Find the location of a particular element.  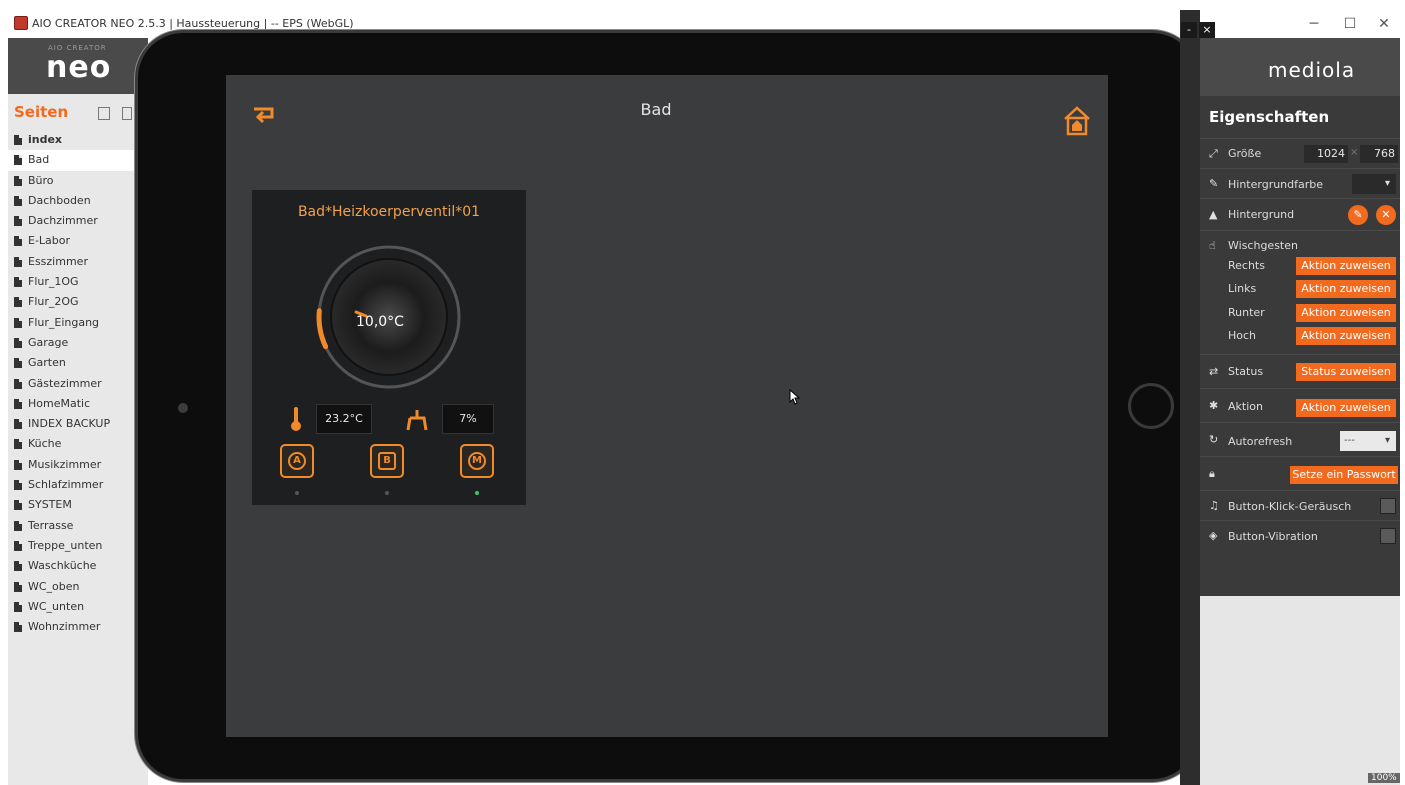

page-item: index is located at coordinates (78, 140).